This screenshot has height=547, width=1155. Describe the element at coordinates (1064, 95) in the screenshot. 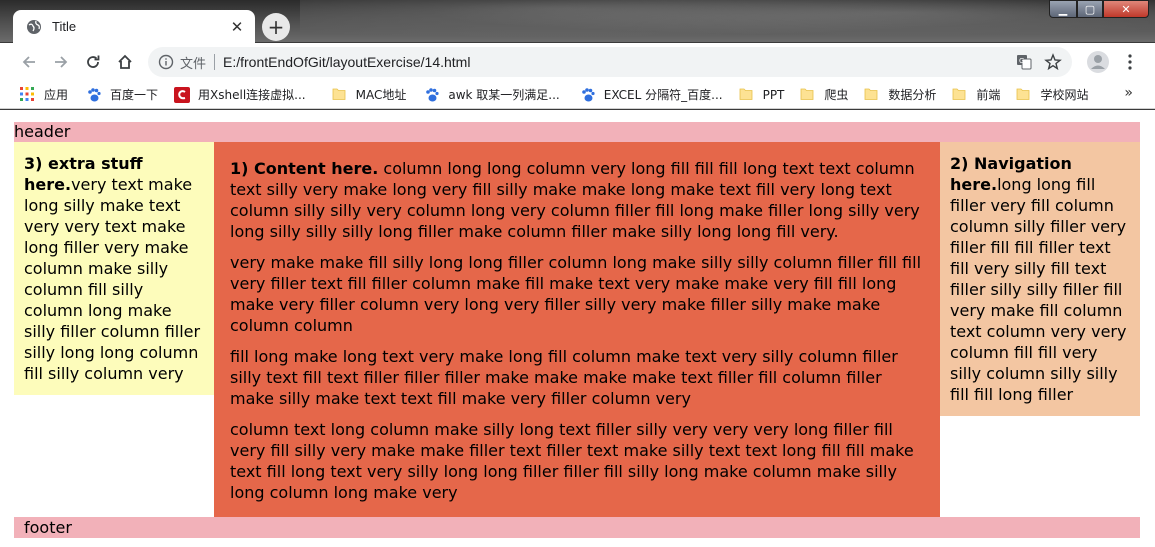

I see `bookmark-label: 学校网站` at that location.